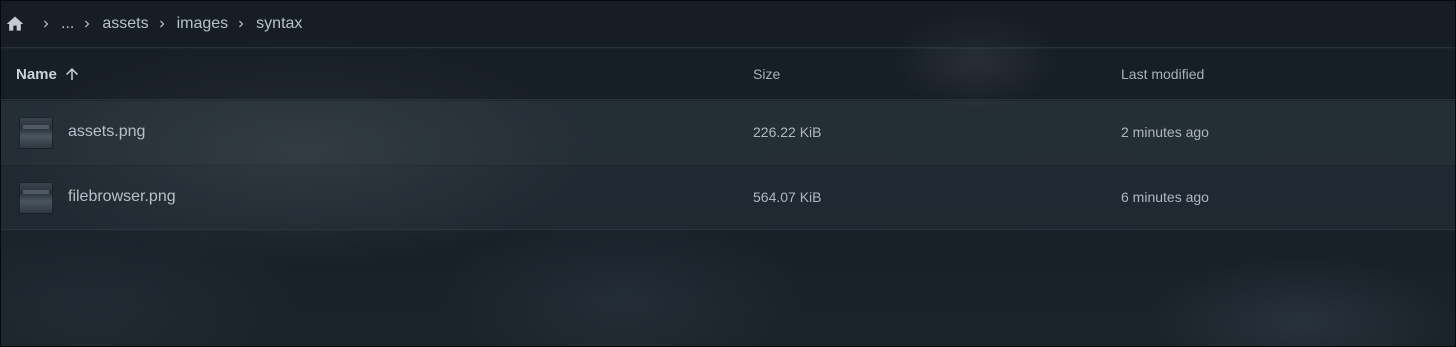 This screenshot has height=347, width=1456. I want to click on column-header-size: Size, so click(766, 74).